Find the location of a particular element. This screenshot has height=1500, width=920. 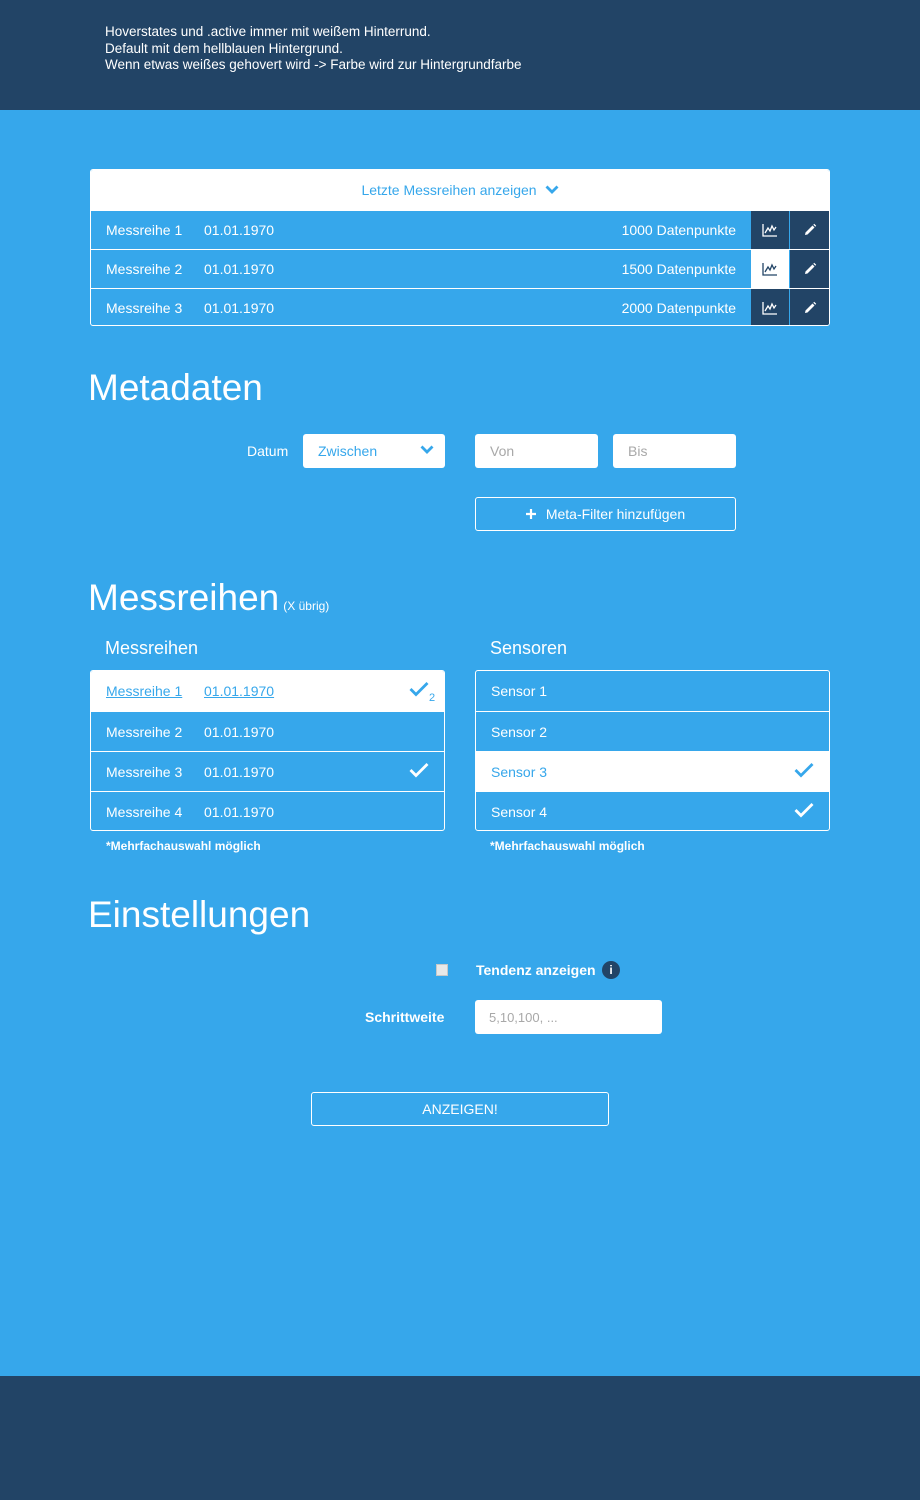

series-points: 2000 Datenpunkte is located at coordinates (678, 308).